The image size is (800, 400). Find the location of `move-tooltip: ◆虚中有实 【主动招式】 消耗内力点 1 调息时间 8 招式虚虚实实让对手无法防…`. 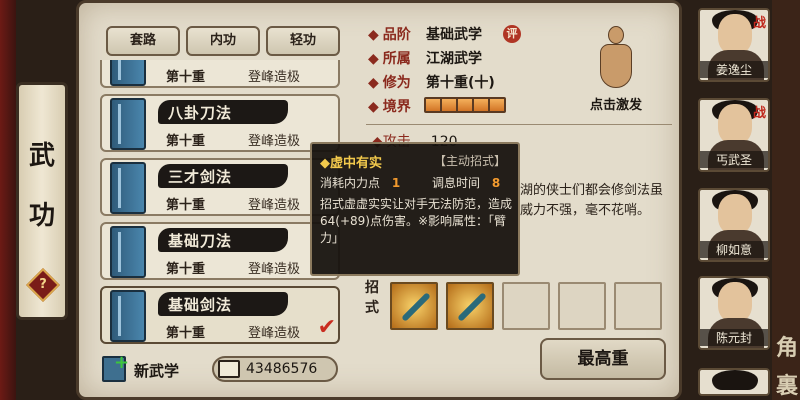

move-tooltip: ◆虚中有实 【主动招式】 消耗内力点 1 调息时间 8 招式虚虚实实让对手无法防… is located at coordinates (415, 209).